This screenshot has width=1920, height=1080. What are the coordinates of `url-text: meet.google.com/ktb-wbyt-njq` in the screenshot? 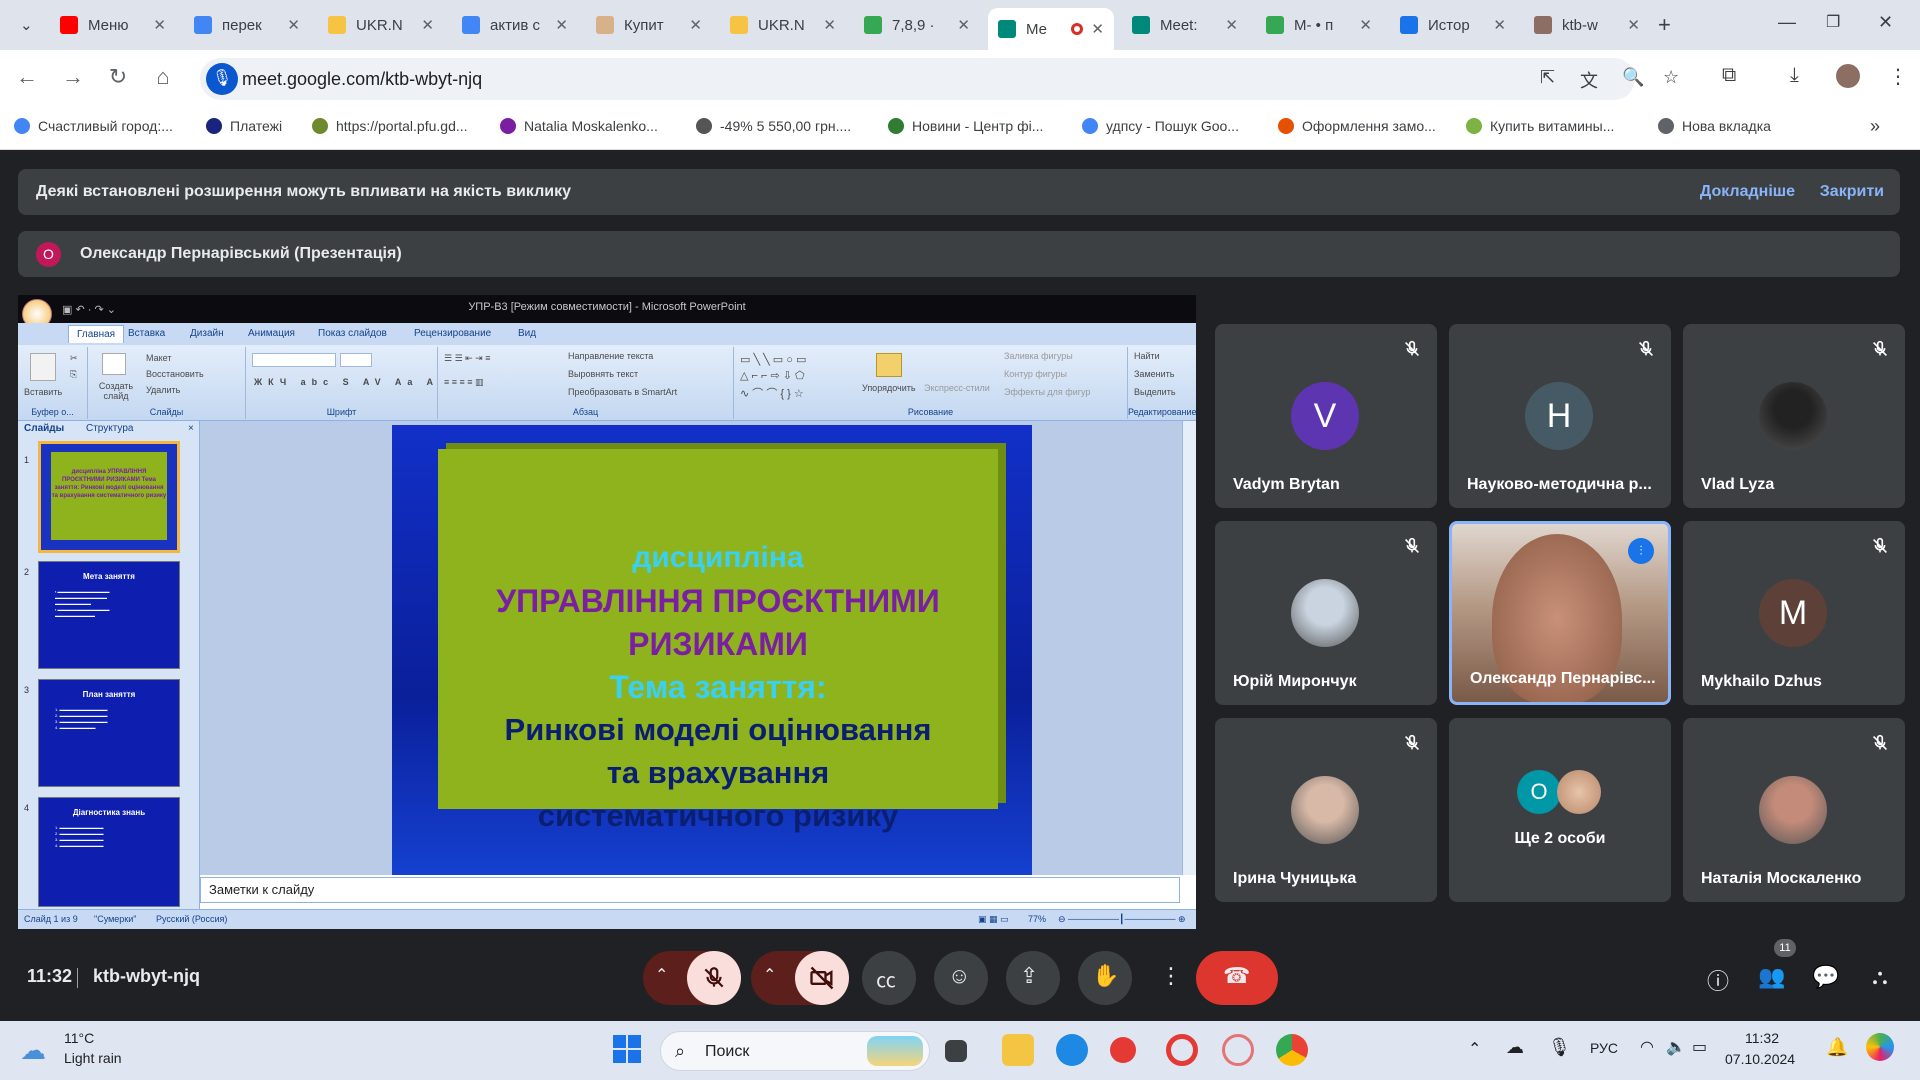 It's located at (362, 79).